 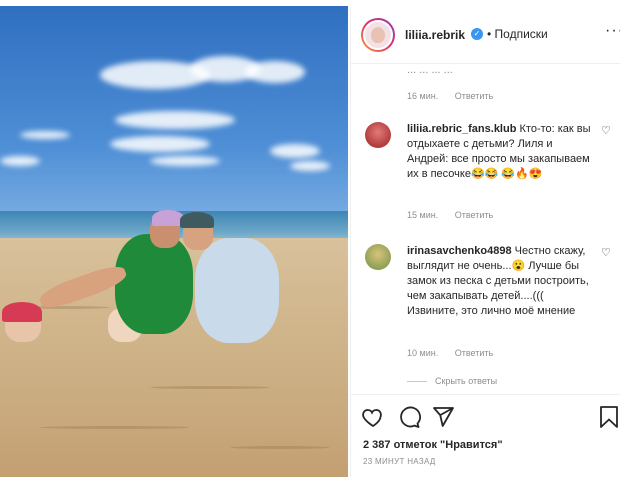 I want to click on following-label: Подписки, so click(x=521, y=34).